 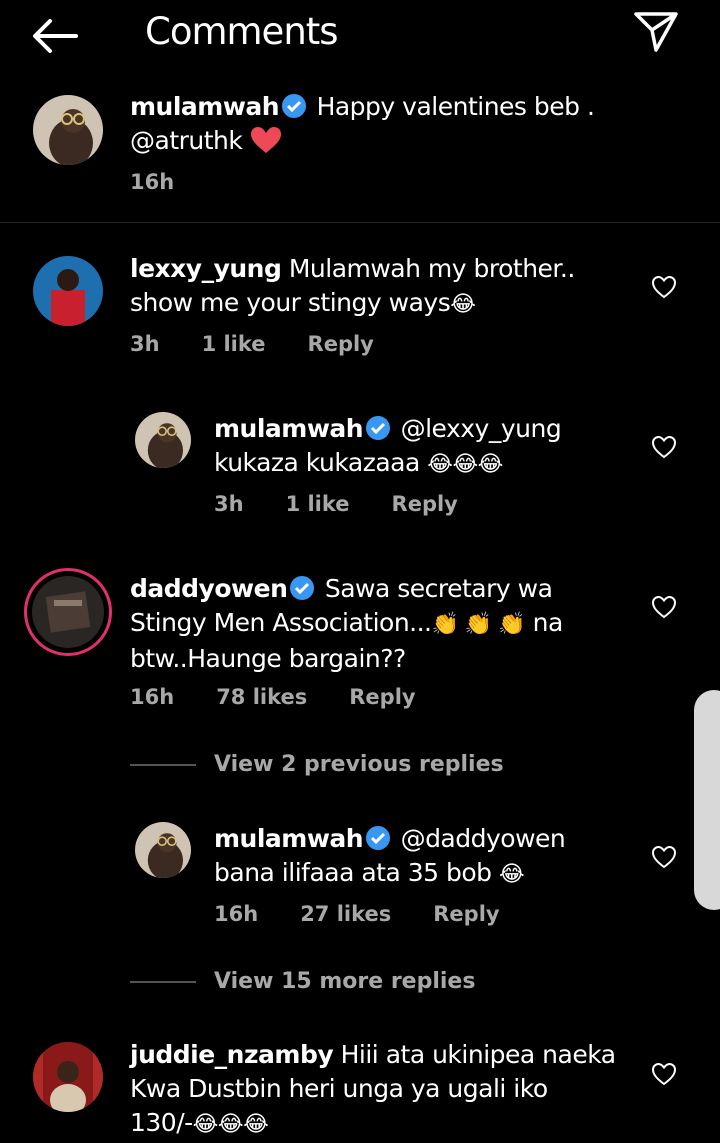 I want to click on comment-meta: 16h 27 likes Reply, so click(x=378, y=914).